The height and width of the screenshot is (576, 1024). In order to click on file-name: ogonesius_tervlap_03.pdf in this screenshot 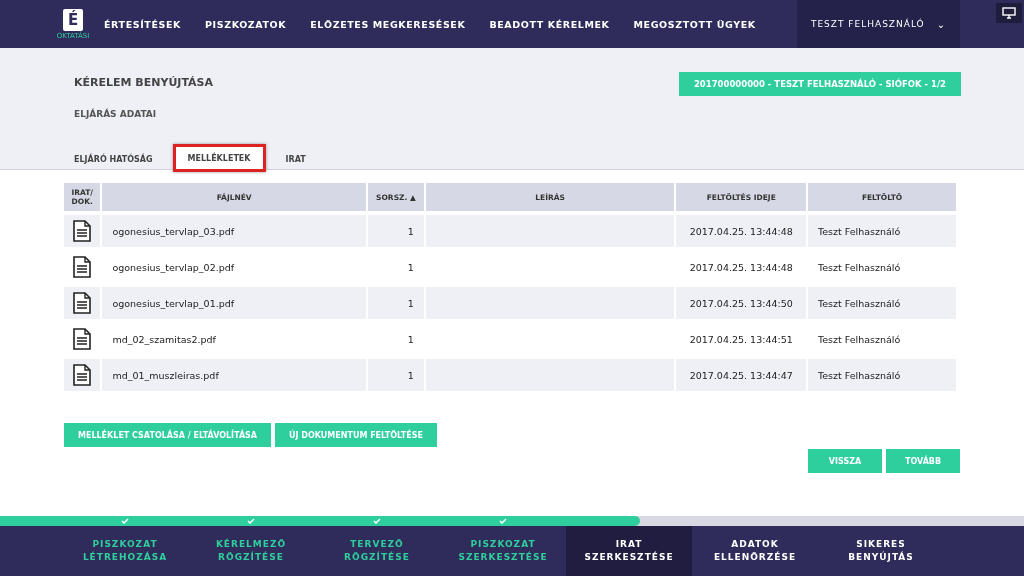, I will do `click(234, 231)`.